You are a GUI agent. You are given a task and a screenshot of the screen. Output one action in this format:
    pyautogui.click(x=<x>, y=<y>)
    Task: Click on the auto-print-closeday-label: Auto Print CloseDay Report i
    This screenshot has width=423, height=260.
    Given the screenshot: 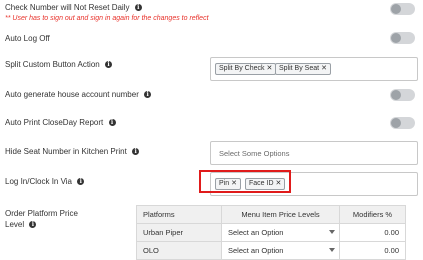 What is the action you would take?
    pyautogui.click(x=60, y=122)
    